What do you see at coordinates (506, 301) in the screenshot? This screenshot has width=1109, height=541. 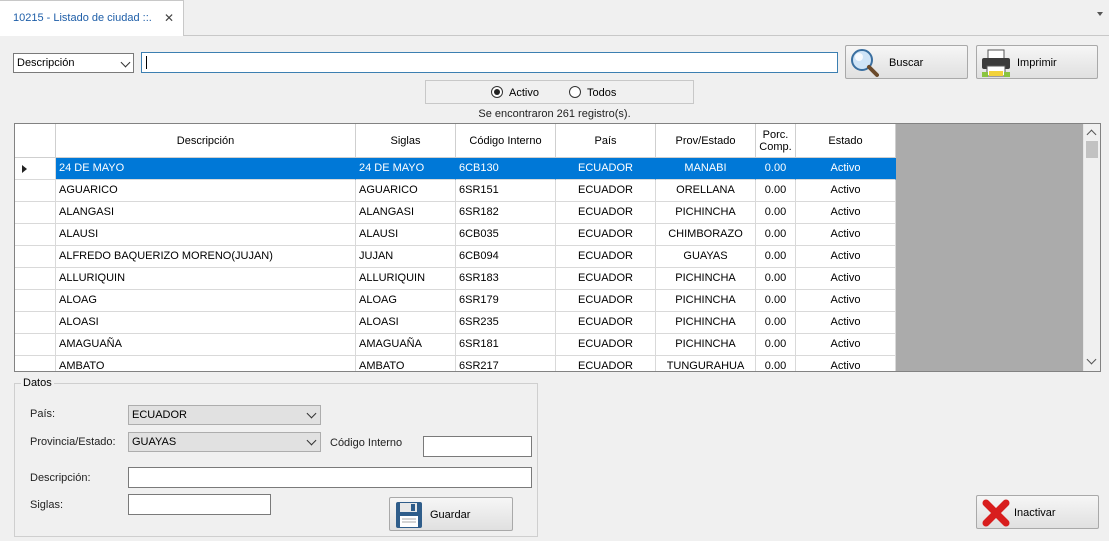 I see `cell-codigo-interno: 6SR179` at bounding box center [506, 301].